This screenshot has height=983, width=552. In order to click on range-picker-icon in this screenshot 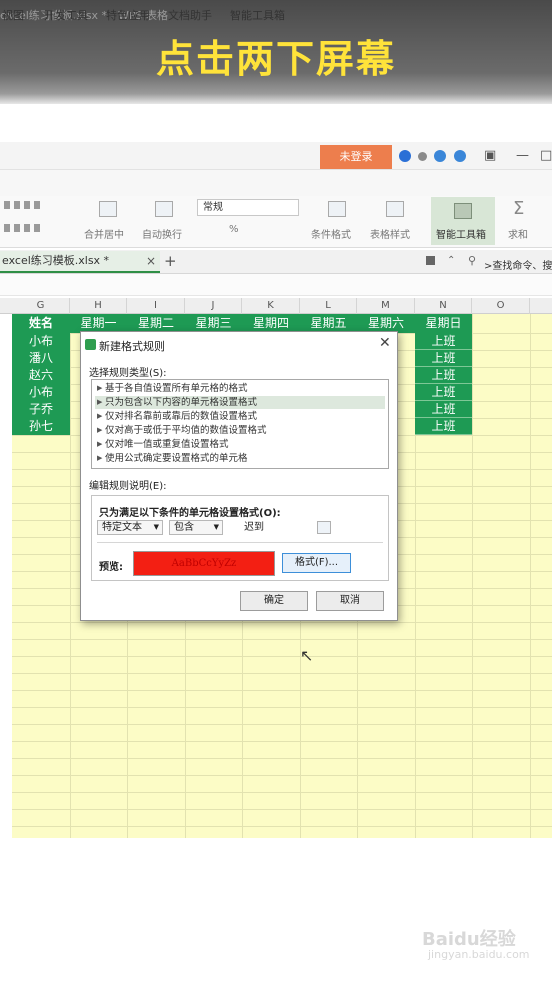, I will do `click(324, 527)`.